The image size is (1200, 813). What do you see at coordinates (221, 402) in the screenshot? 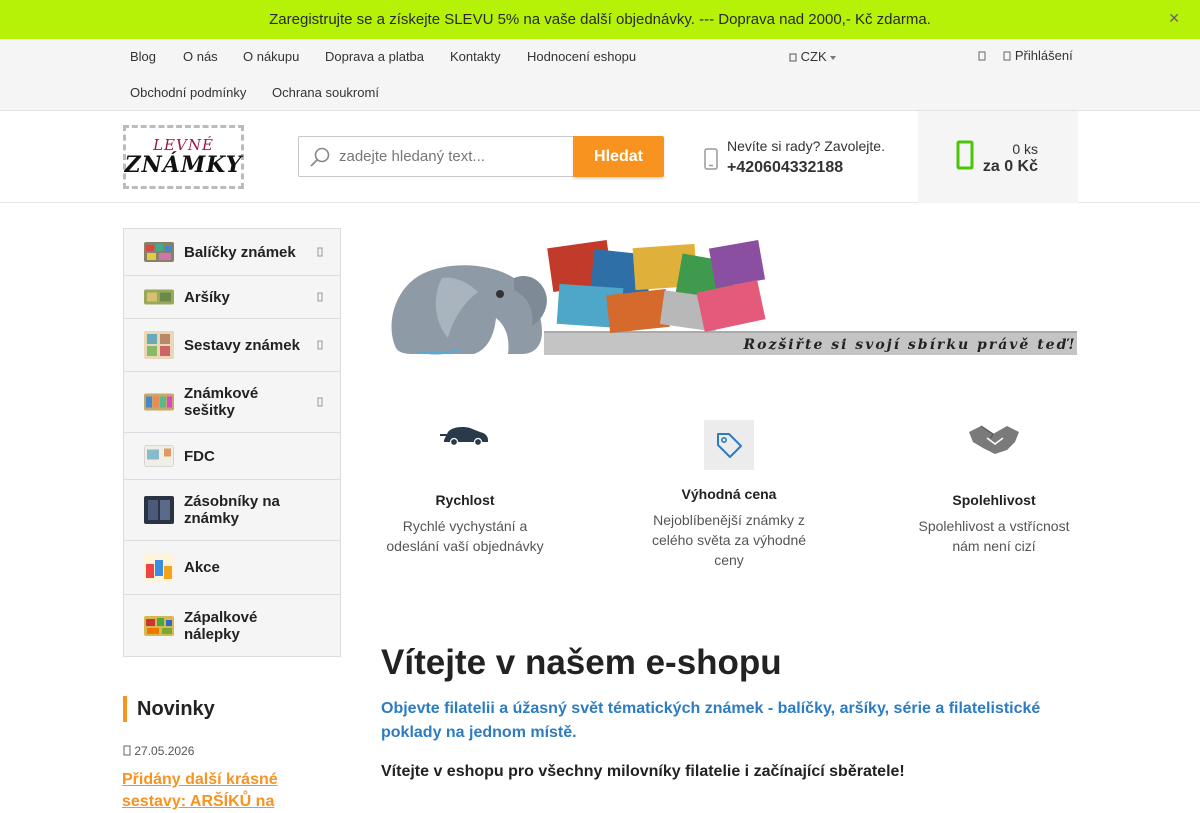
I see `category-label: Známkové sešitky` at bounding box center [221, 402].